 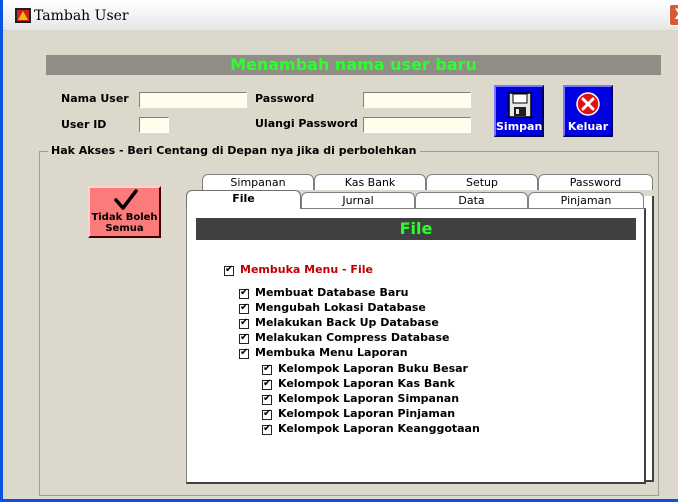 What do you see at coordinates (84, 124) in the screenshot?
I see `user-id-label: User ID` at bounding box center [84, 124].